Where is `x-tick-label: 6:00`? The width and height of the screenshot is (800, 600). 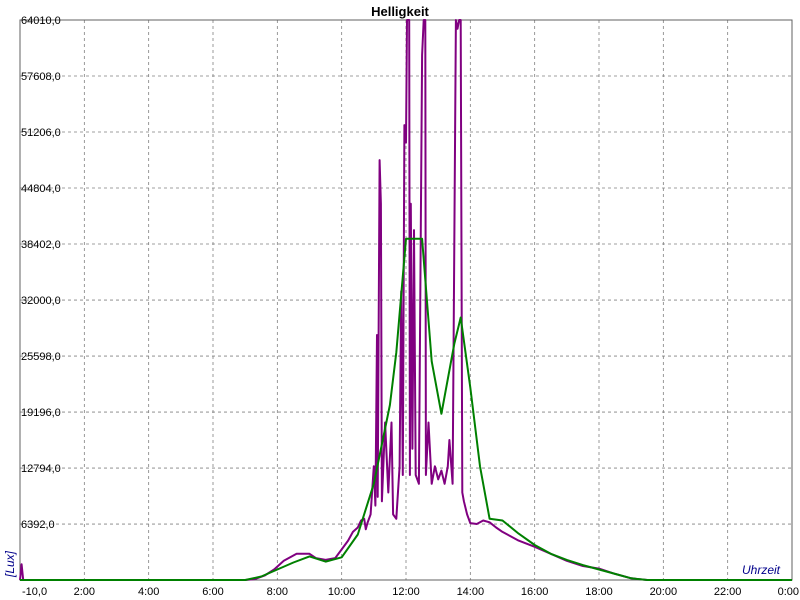 x-tick-label: 6:00 is located at coordinates (212, 592).